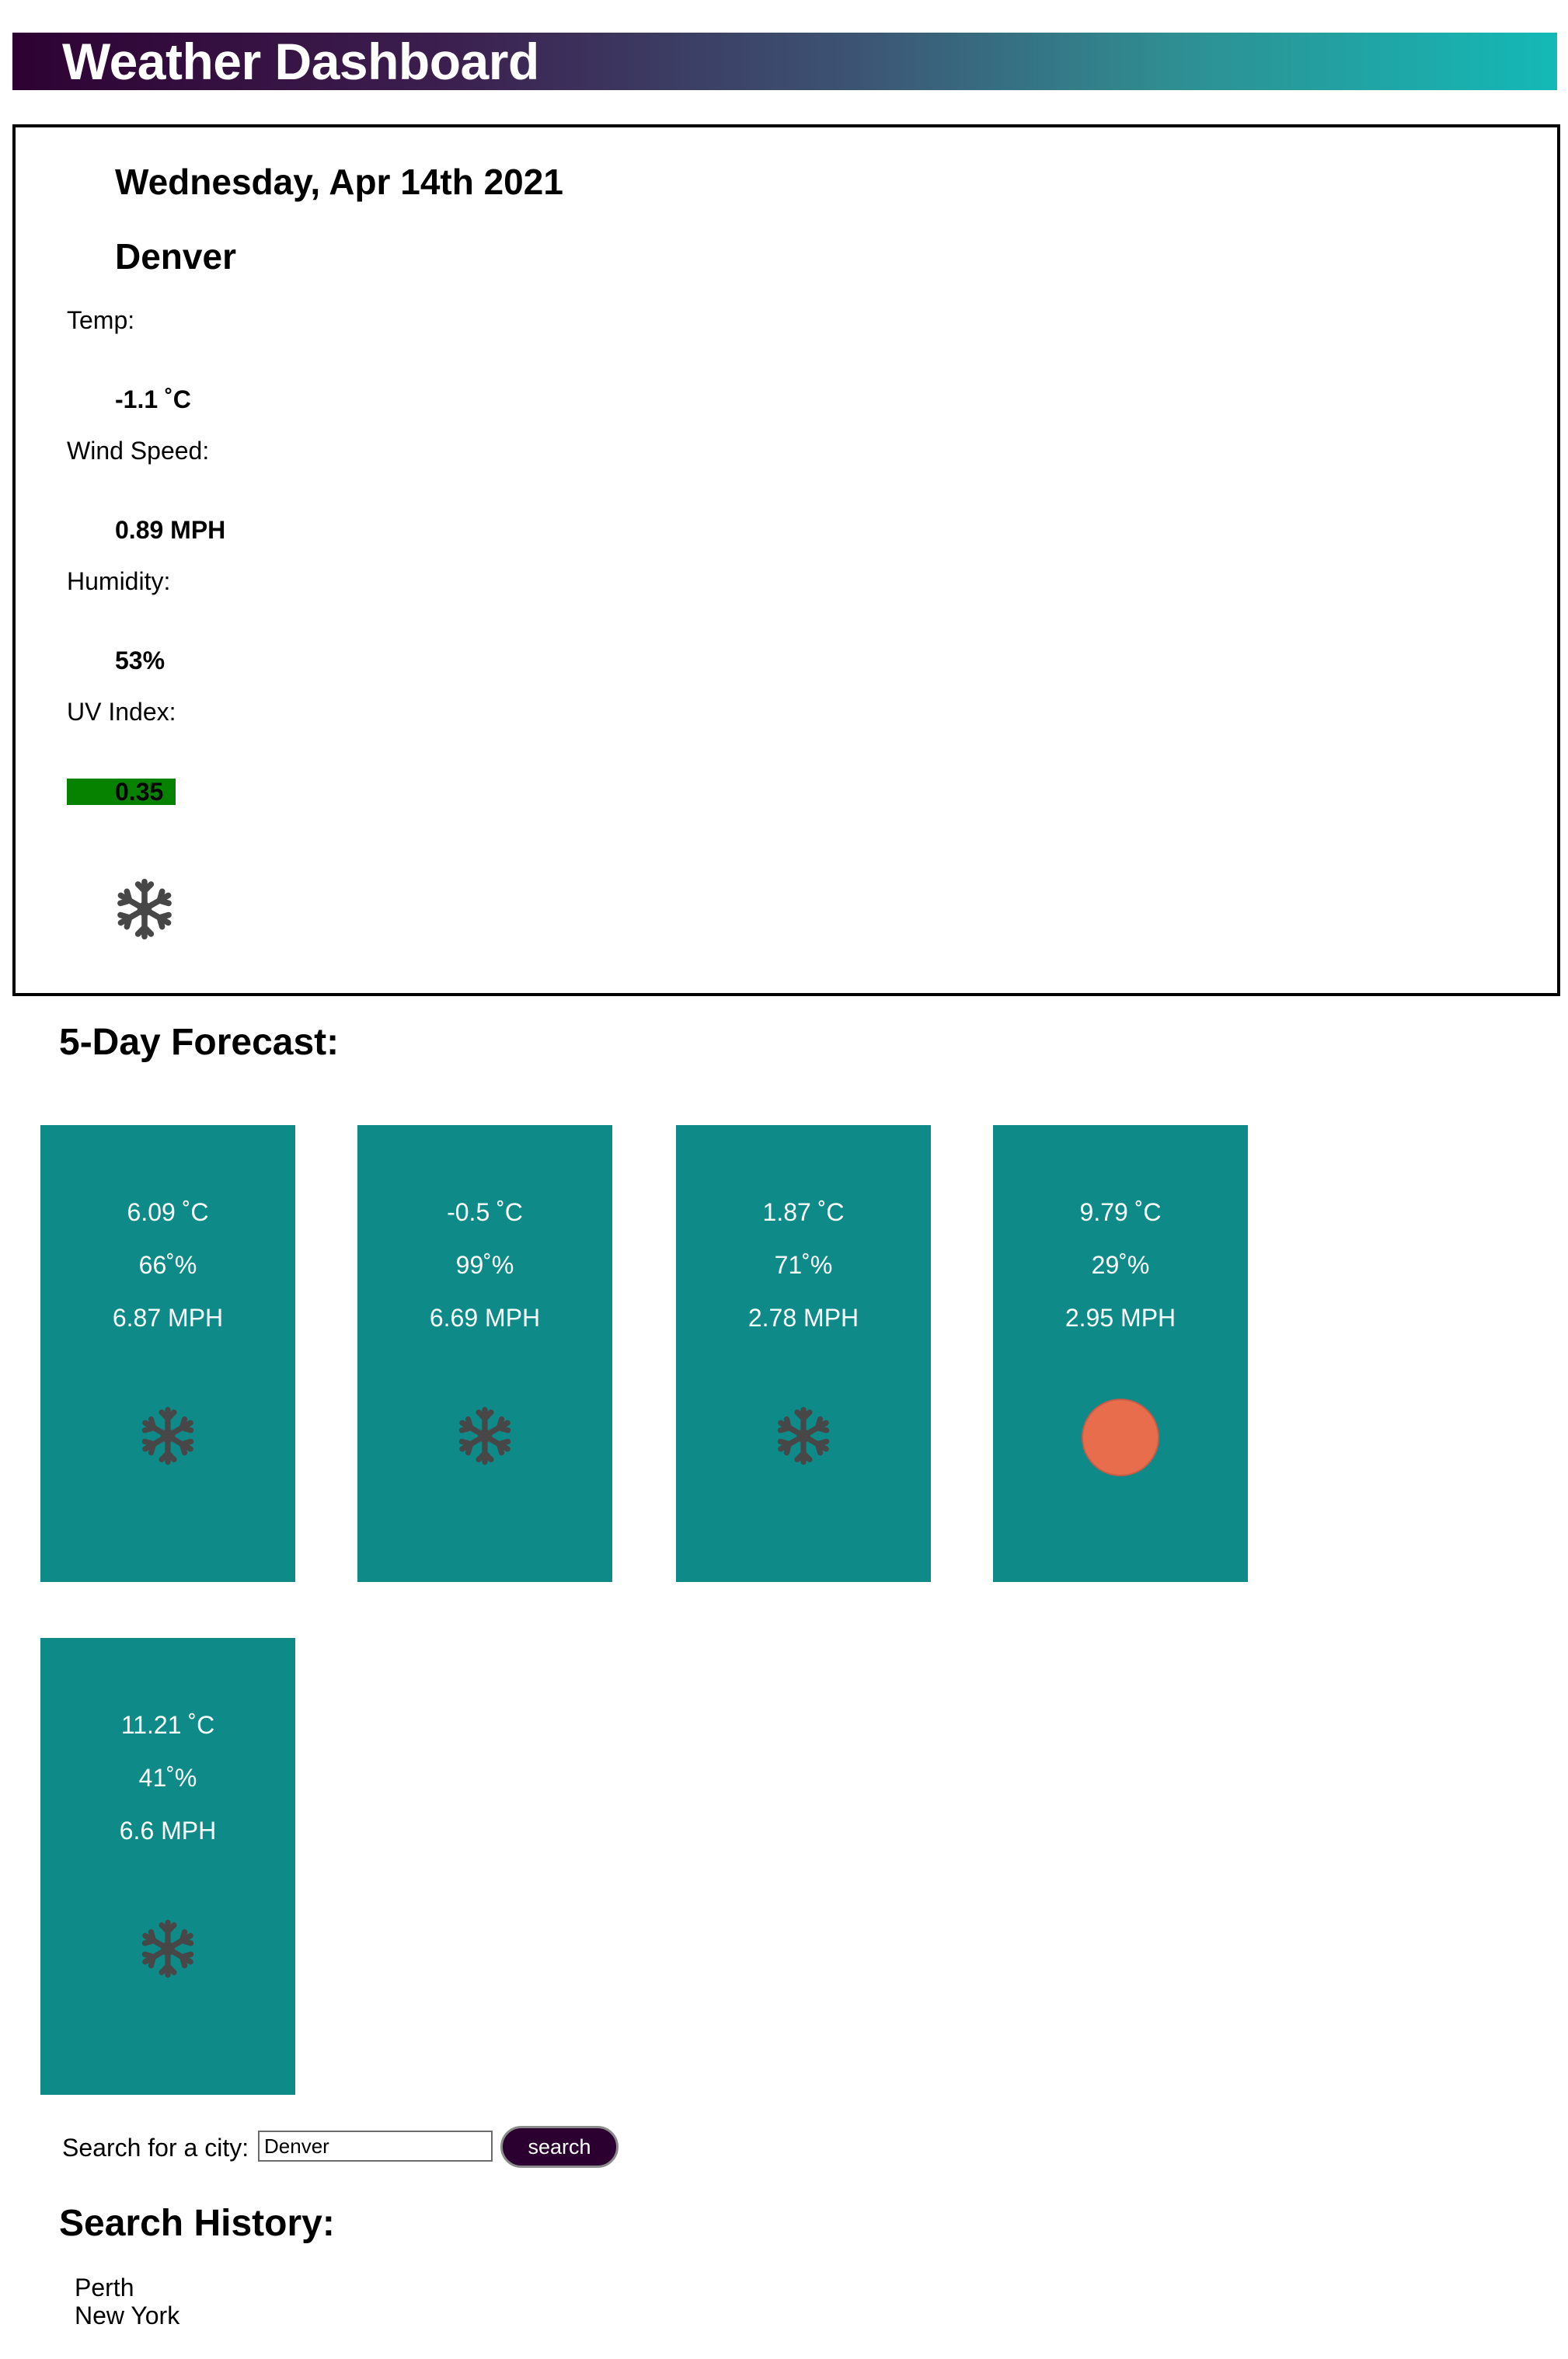 This screenshot has width=1568, height=2359. Describe the element at coordinates (339, 182) in the screenshot. I see `current-date: Wednesday, Apr 14th 2021` at that location.